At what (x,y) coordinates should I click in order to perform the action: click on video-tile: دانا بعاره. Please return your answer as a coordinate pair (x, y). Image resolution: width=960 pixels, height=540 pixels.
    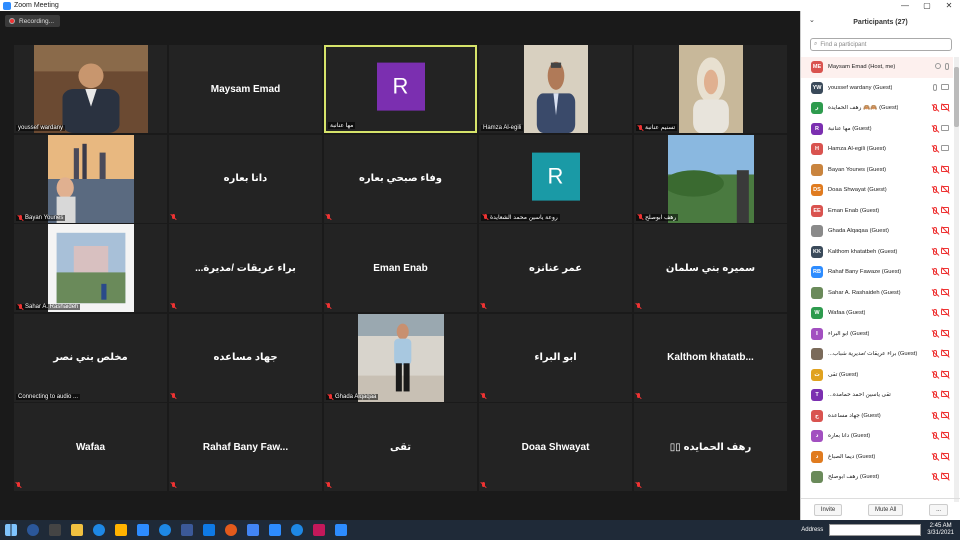
    Looking at the image, I should click on (245, 178).